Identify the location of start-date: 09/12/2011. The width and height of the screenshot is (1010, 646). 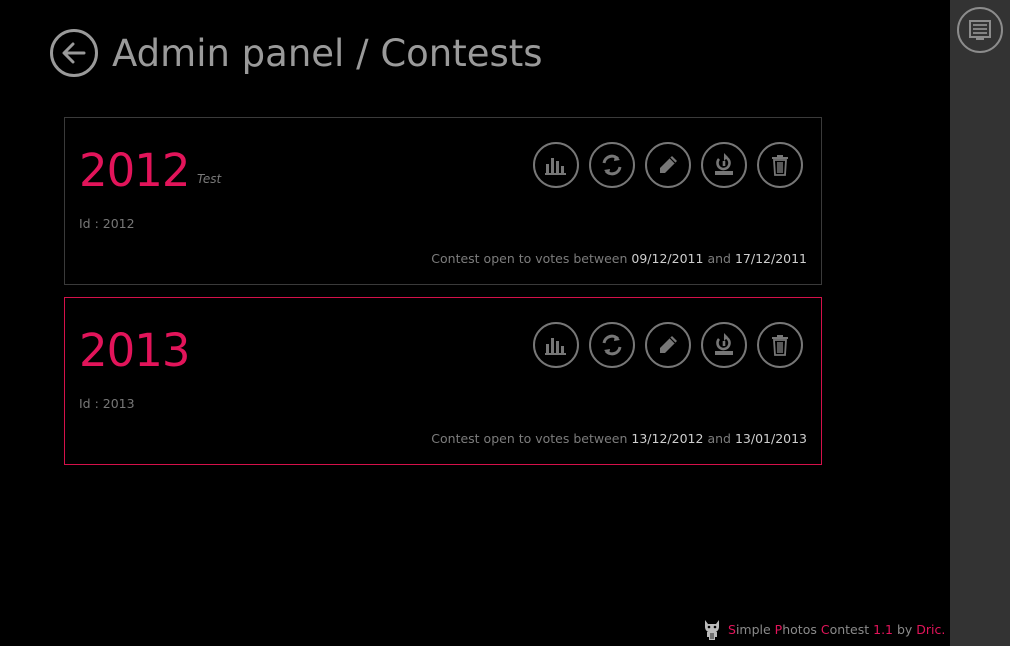
(667, 258).